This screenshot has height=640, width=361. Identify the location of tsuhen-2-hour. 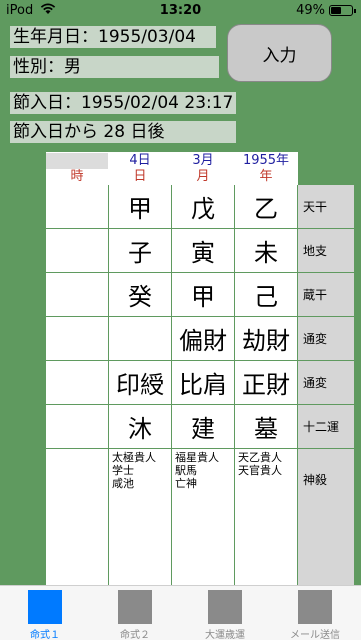
(77, 382).